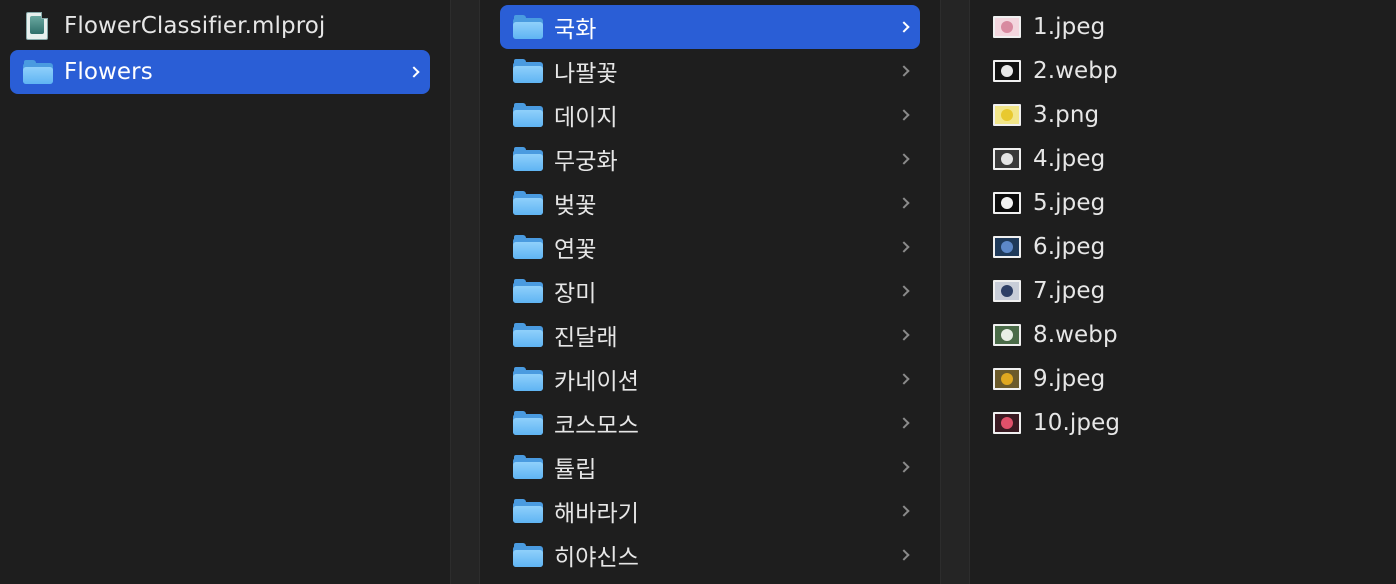  I want to click on file-row: 2.webp, so click(1183, 71).